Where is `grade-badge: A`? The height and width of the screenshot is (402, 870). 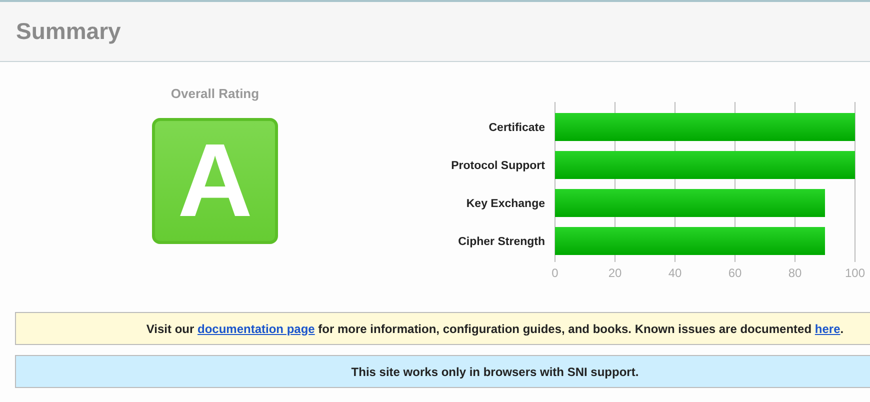 grade-badge: A is located at coordinates (215, 181).